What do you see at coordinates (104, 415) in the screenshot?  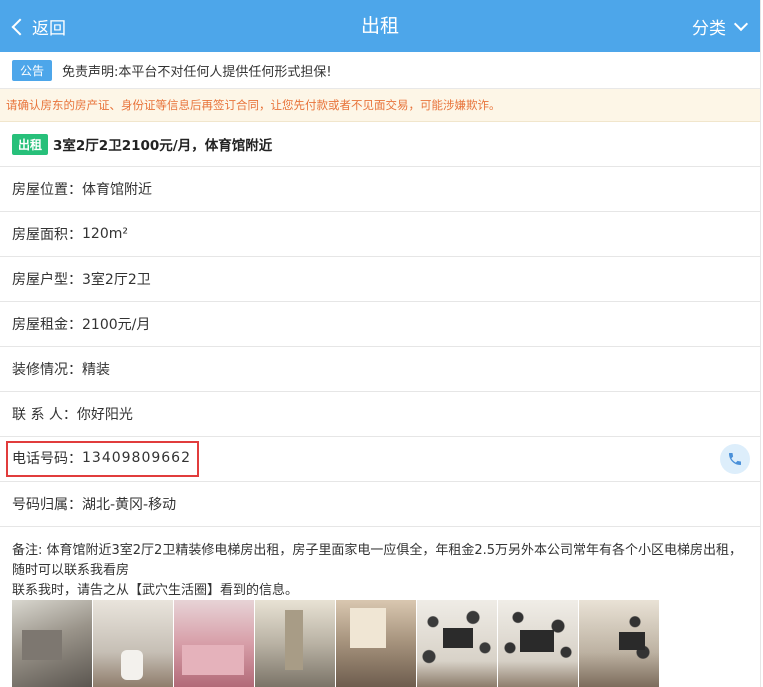 I see `detail-value: 你好阳光` at bounding box center [104, 415].